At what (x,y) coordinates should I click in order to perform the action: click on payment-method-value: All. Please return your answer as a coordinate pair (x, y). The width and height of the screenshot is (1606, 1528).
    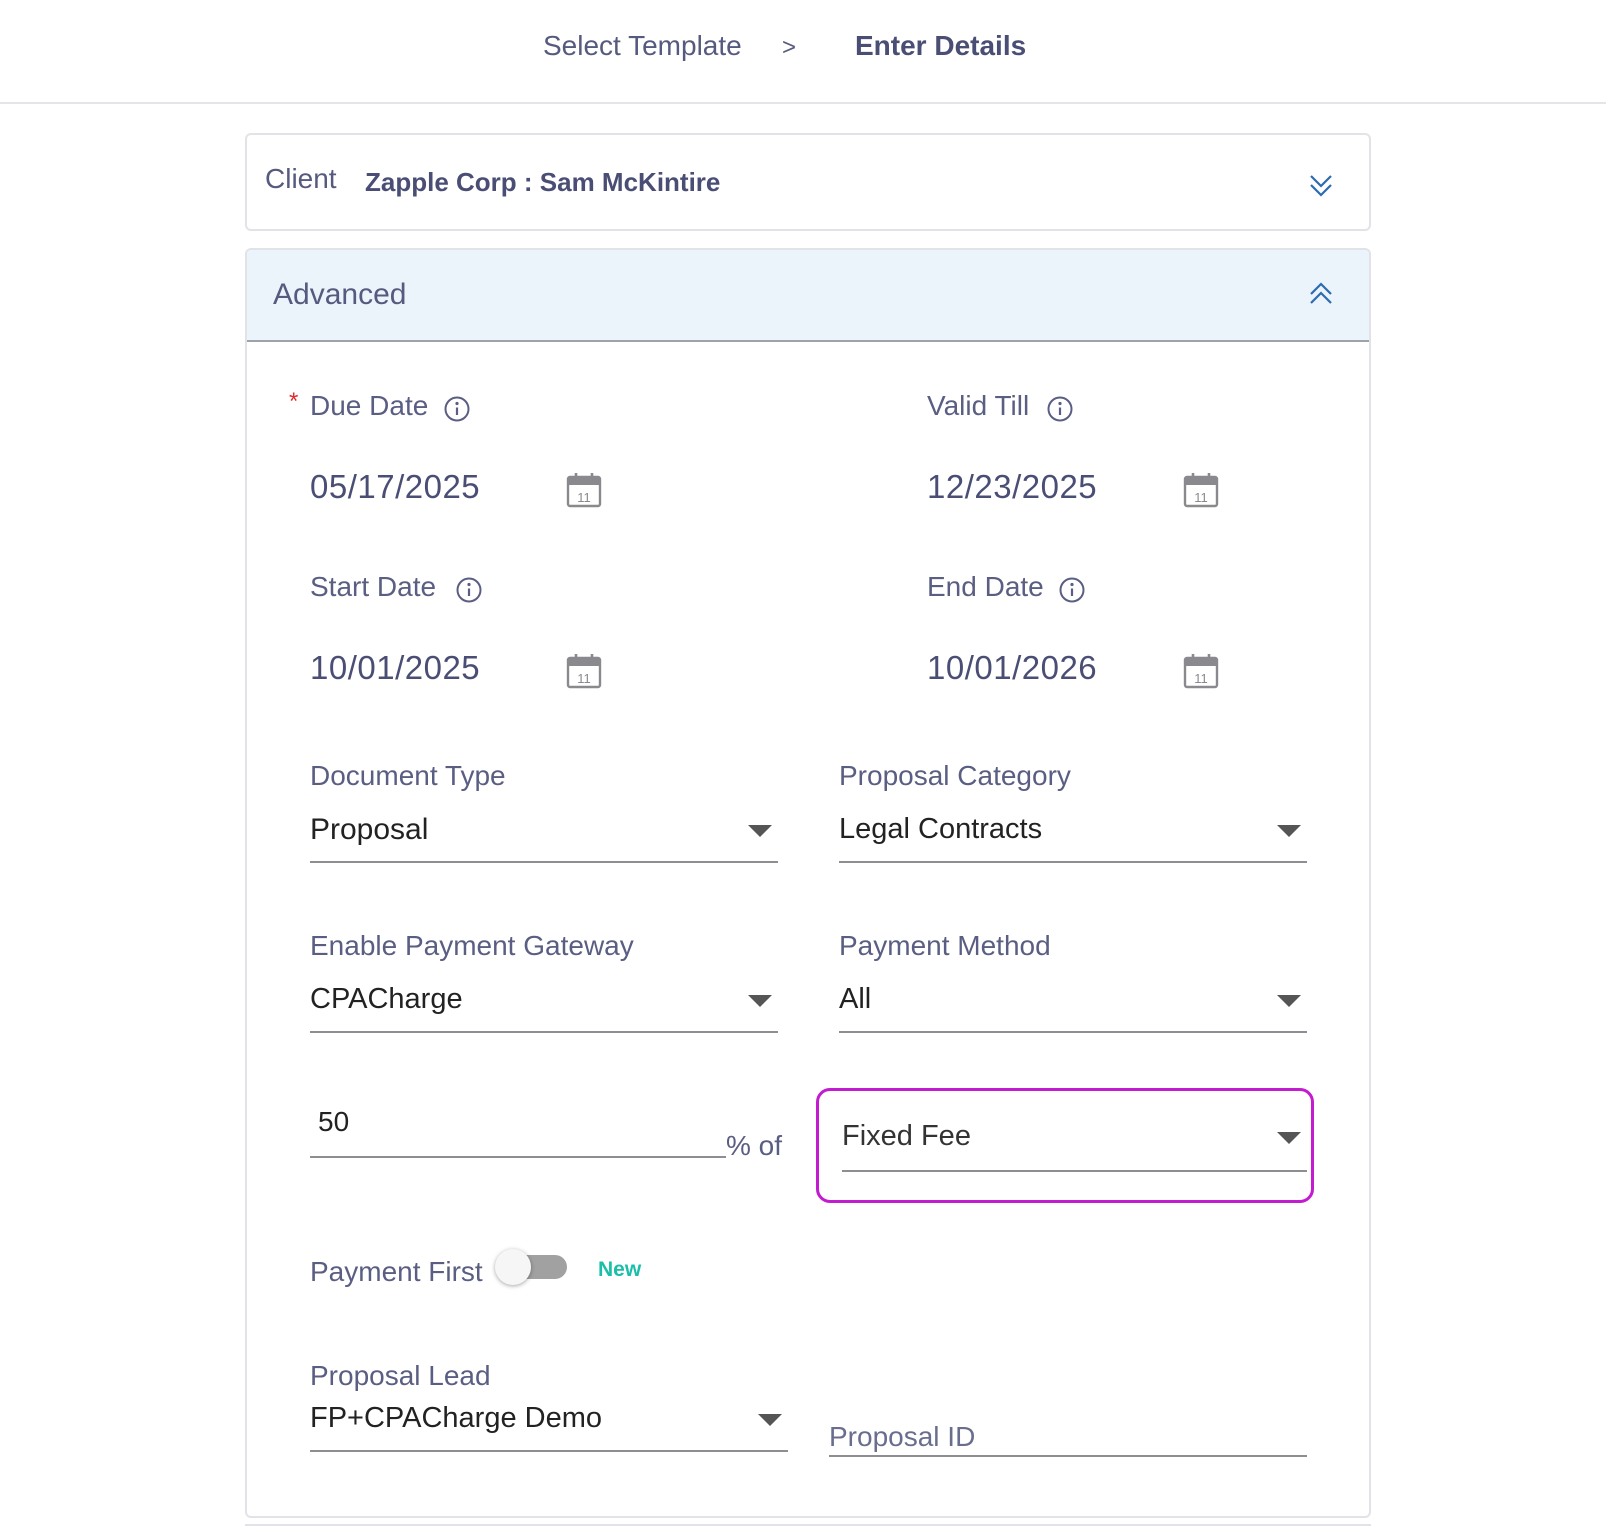
    Looking at the image, I should click on (855, 999).